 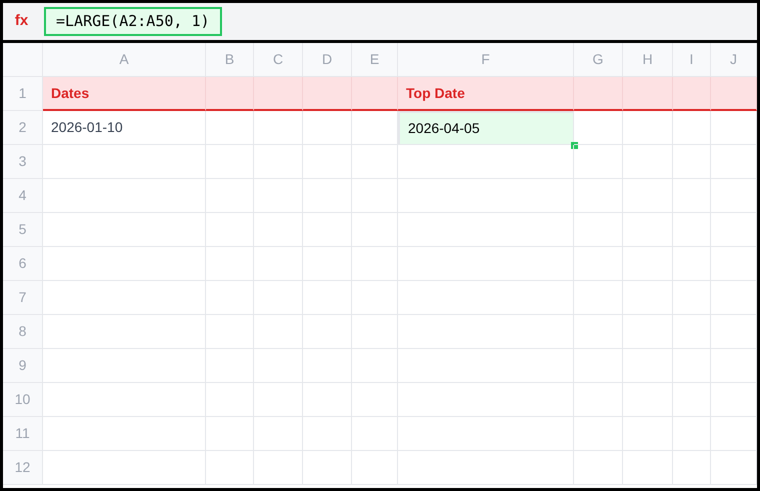 I want to click on row-header: 12, so click(x=23, y=468).